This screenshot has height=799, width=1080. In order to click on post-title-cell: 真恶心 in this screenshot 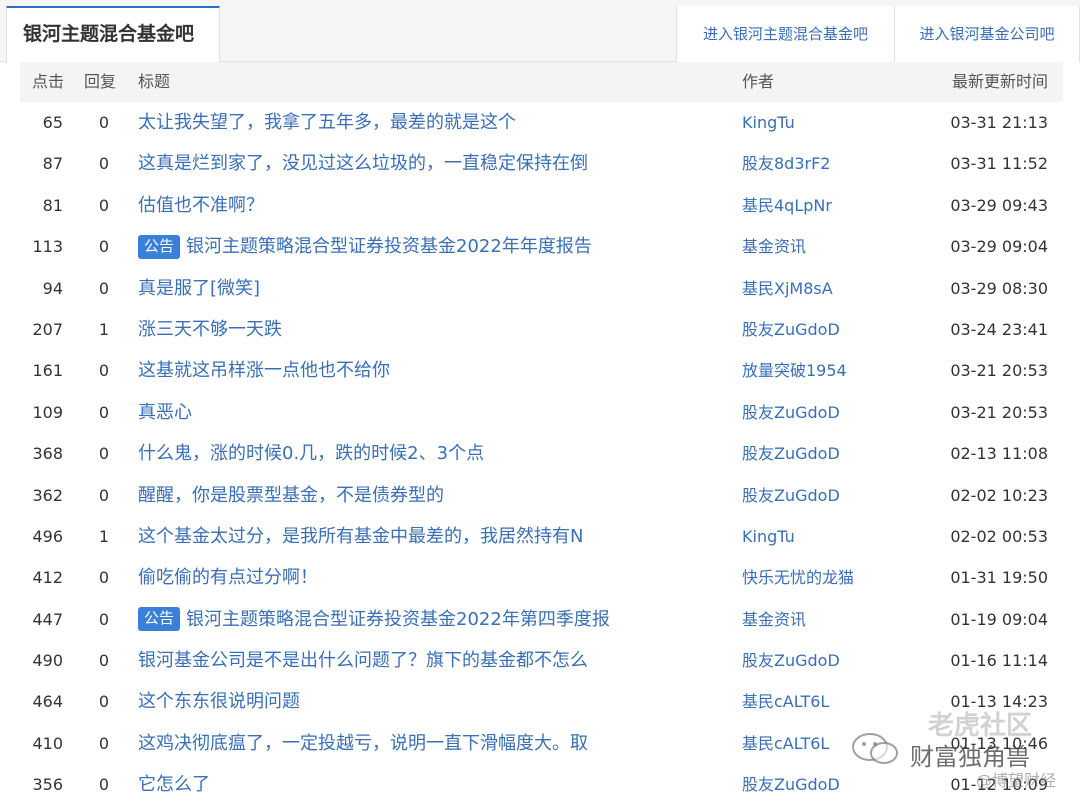, I will do `click(165, 412)`.